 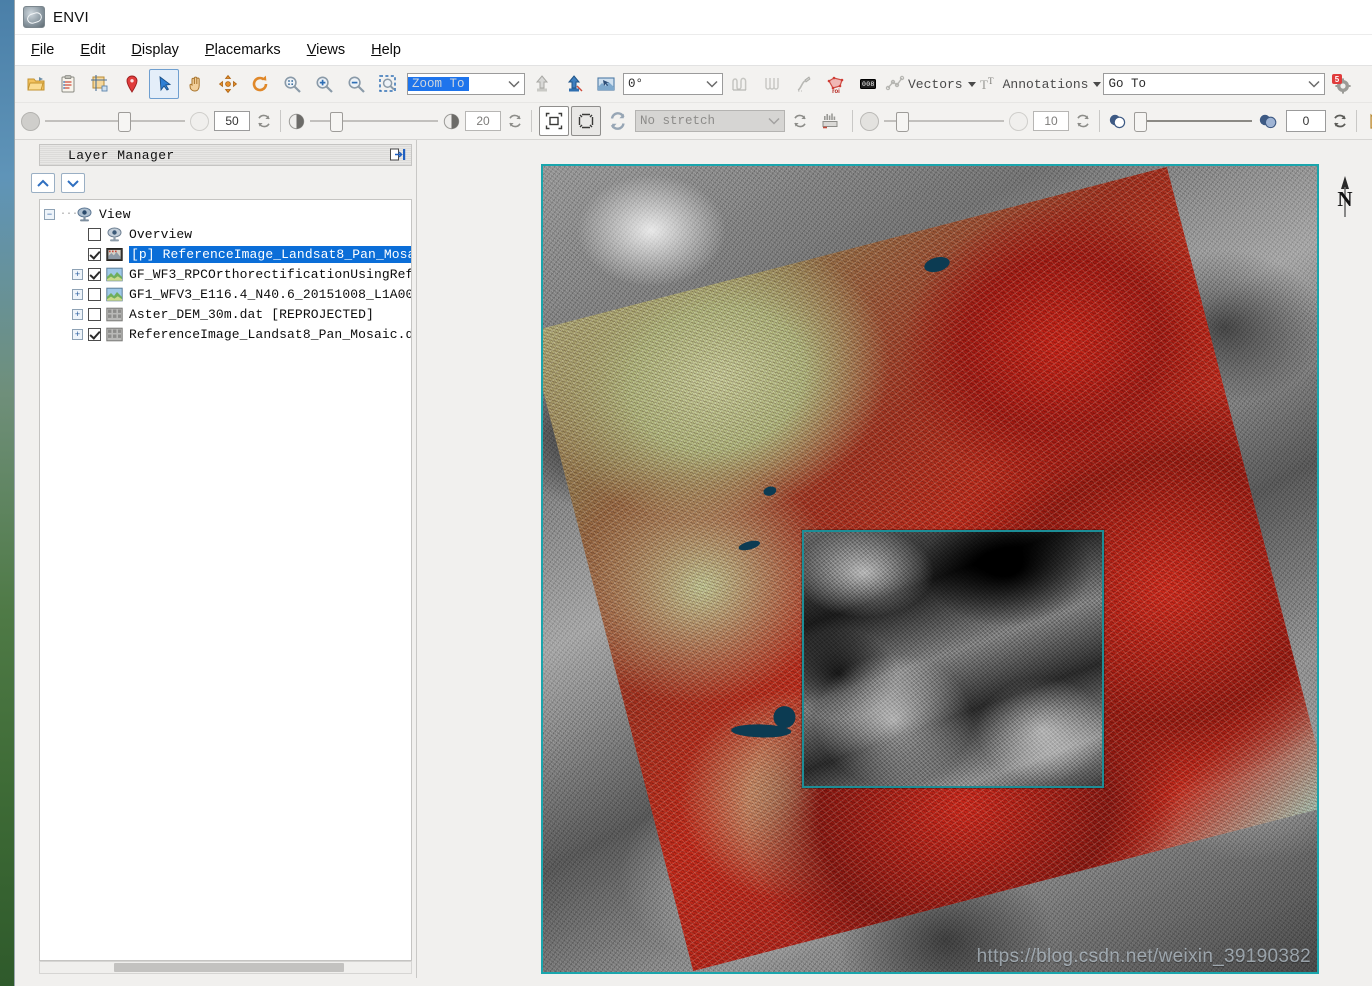 What do you see at coordinates (693, 50) in the screenshot?
I see `menu-bar: File Edit Display Placemarks Views Help` at bounding box center [693, 50].